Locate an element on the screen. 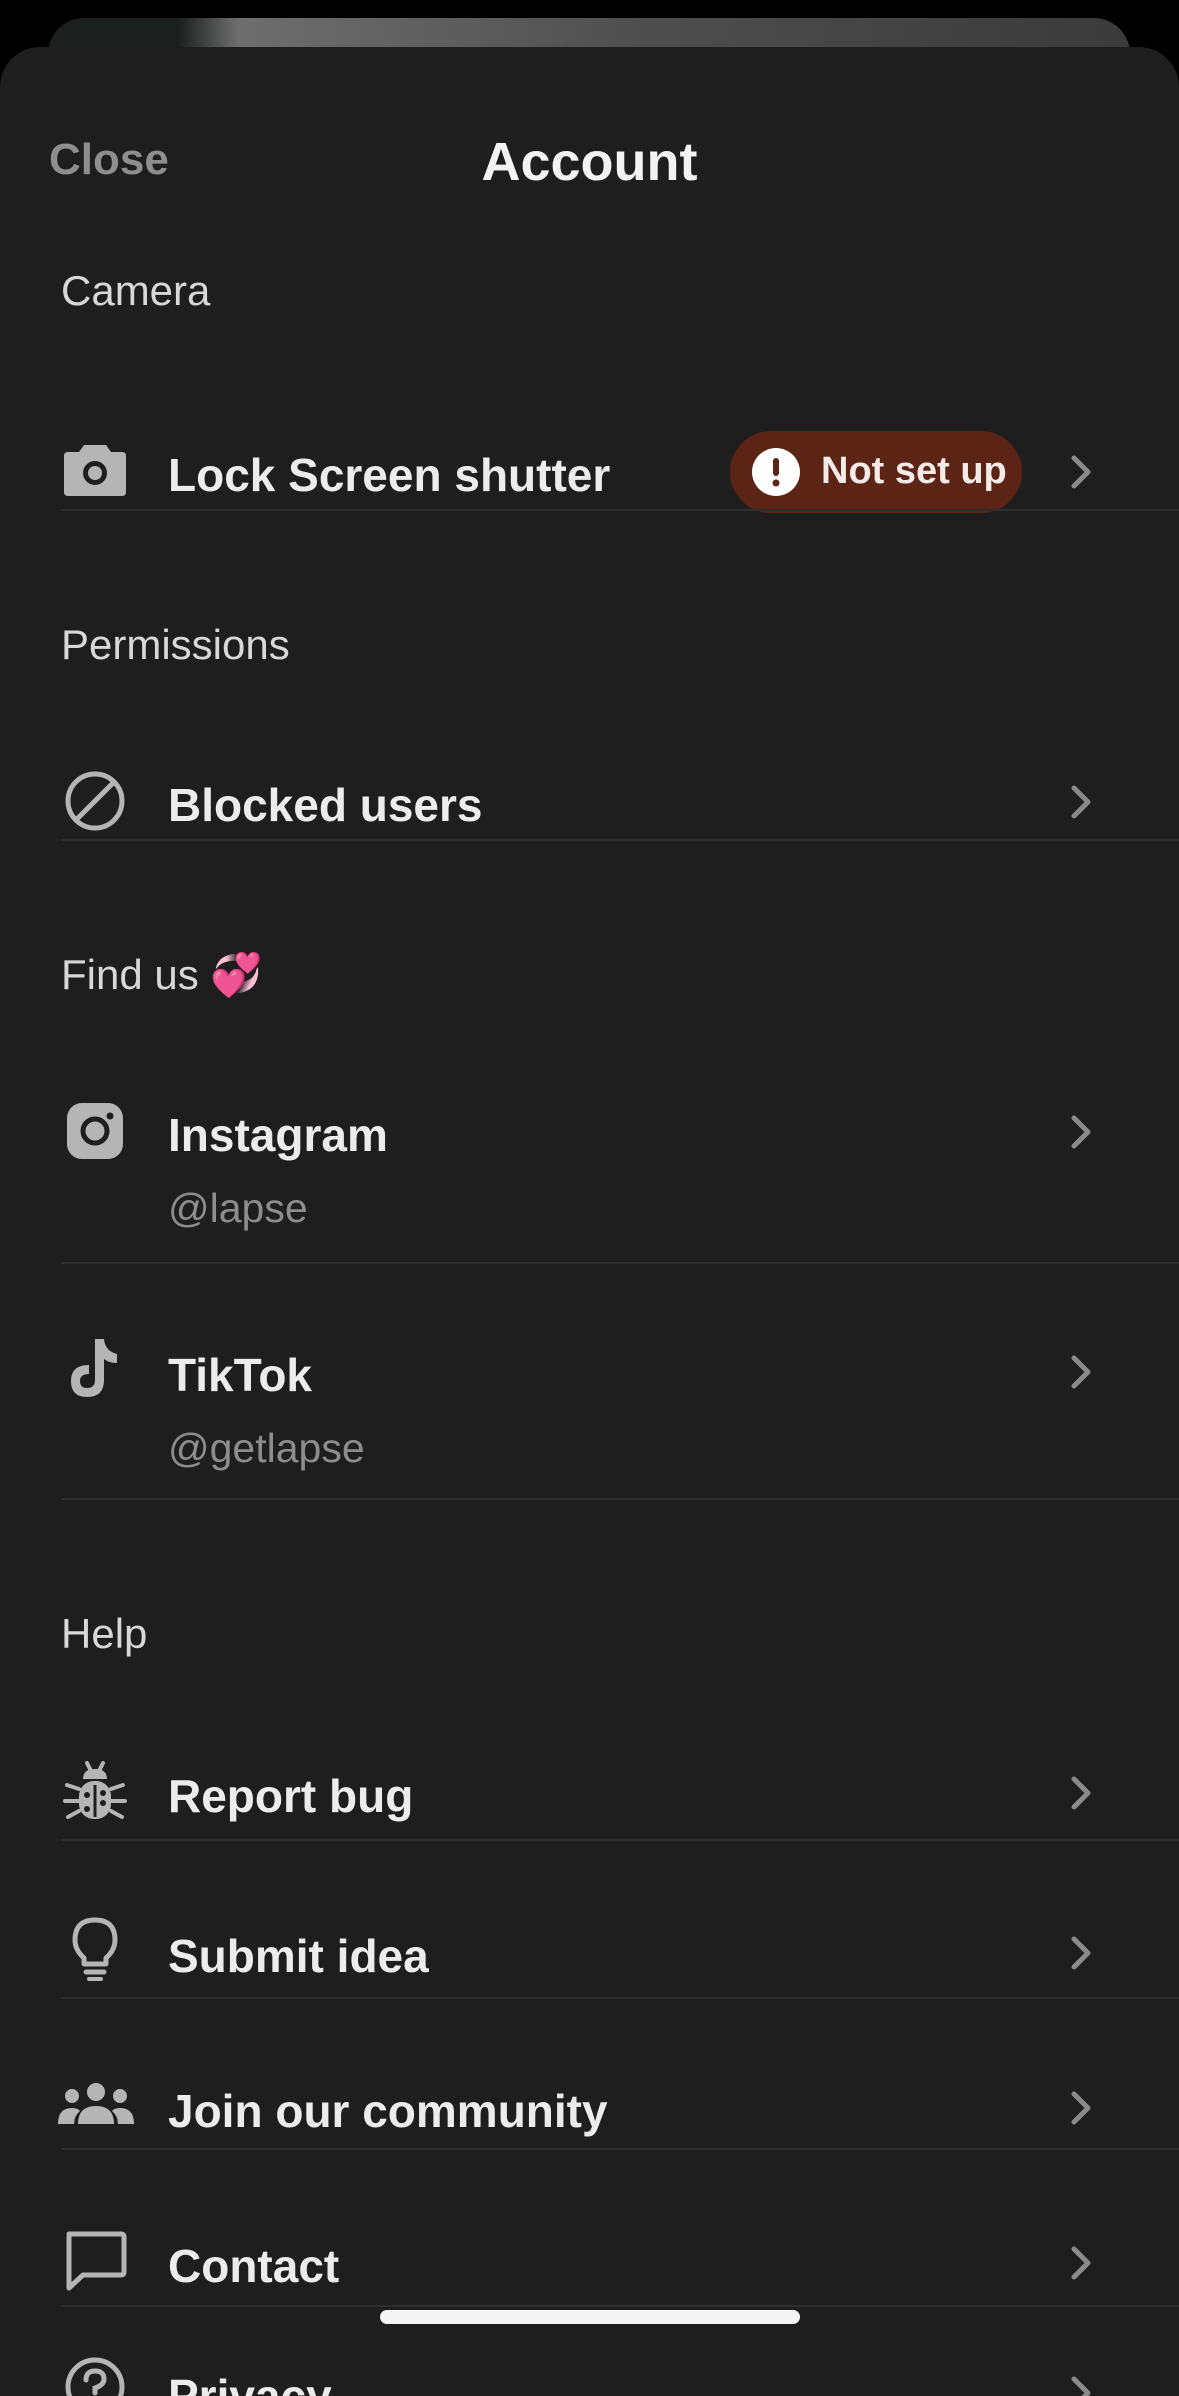 The height and width of the screenshot is (2396, 1179). sheet-header: Close Account is located at coordinates (589, 137).